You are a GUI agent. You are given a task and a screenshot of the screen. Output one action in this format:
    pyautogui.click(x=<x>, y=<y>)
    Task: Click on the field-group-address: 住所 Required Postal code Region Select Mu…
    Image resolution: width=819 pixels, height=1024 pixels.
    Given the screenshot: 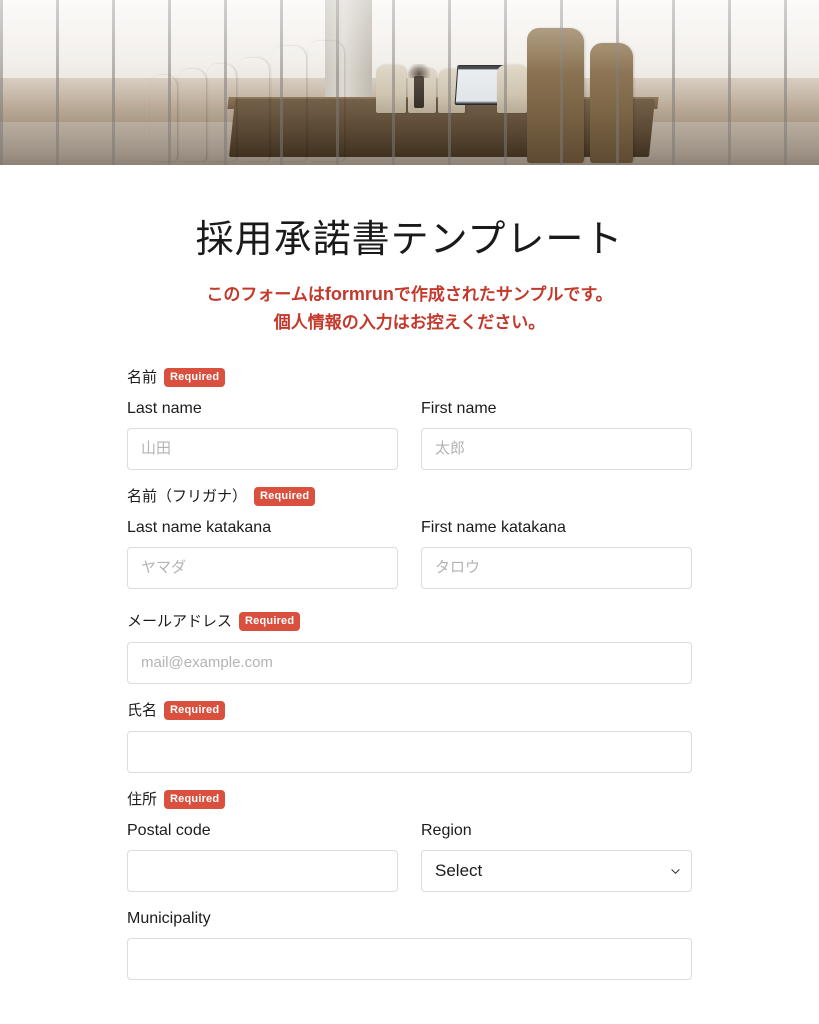 What is the action you would take?
    pyautogui.click(x=409, y=884)
    